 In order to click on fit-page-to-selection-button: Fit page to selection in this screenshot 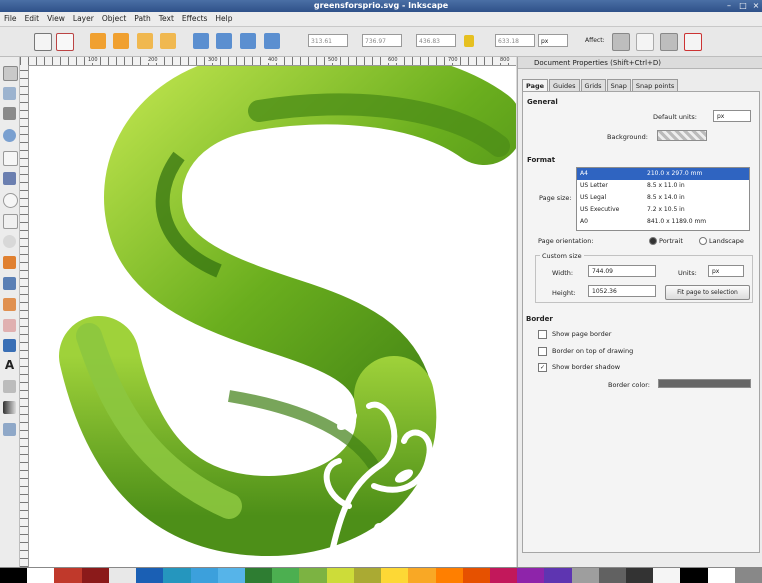, I will do `click(707, 292)`.